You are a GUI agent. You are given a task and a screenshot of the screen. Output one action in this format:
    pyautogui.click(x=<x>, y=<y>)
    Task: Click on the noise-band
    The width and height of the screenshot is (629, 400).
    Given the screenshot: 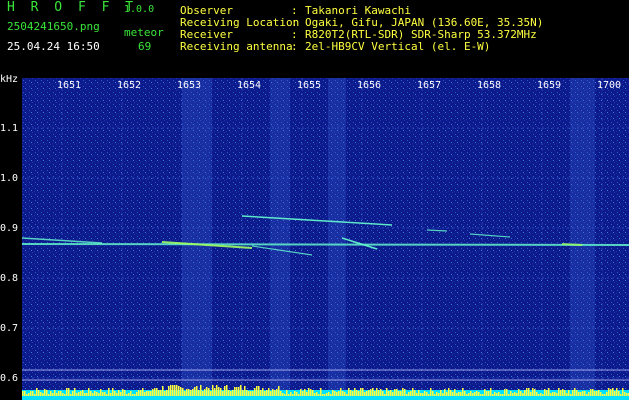 What is the action you would take?
    pyautogui.click(x=197, y=239)
    